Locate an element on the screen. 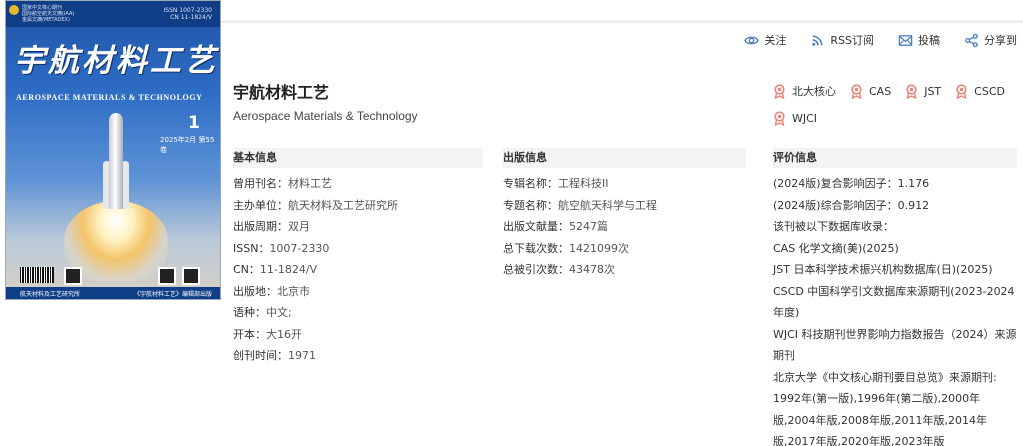  follow-label: 关注 is located at coordinates (775, 40).